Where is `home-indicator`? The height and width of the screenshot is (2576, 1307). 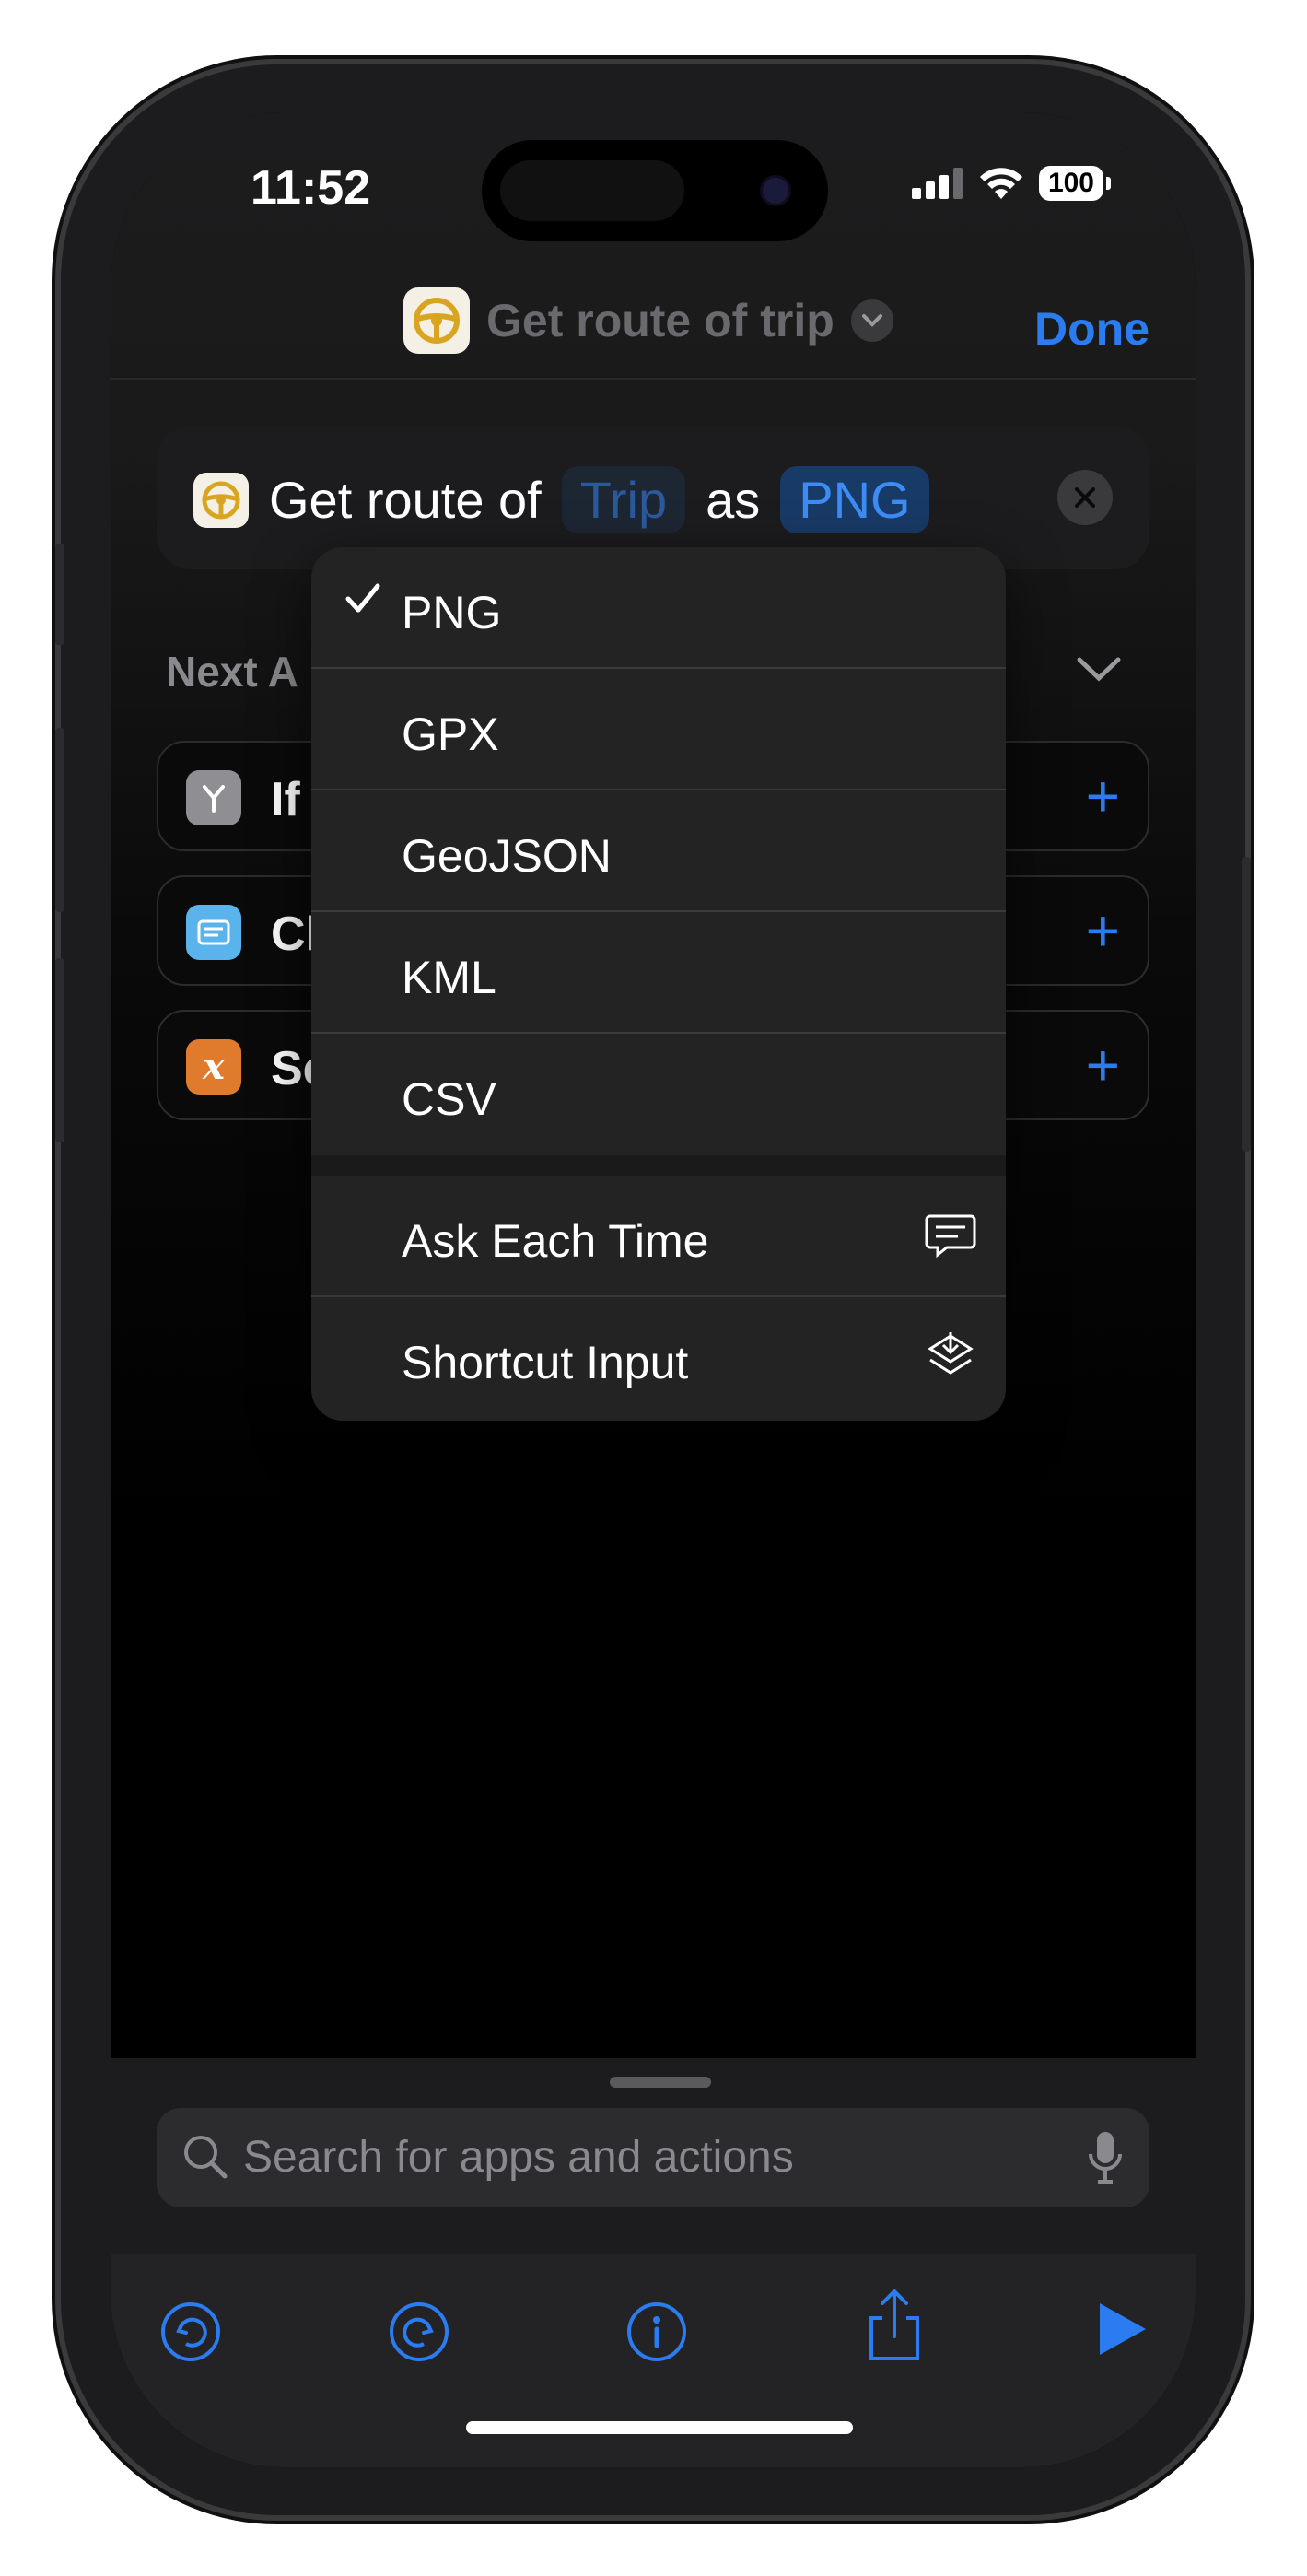
home-indicator is located at coordinates (659, 2427).